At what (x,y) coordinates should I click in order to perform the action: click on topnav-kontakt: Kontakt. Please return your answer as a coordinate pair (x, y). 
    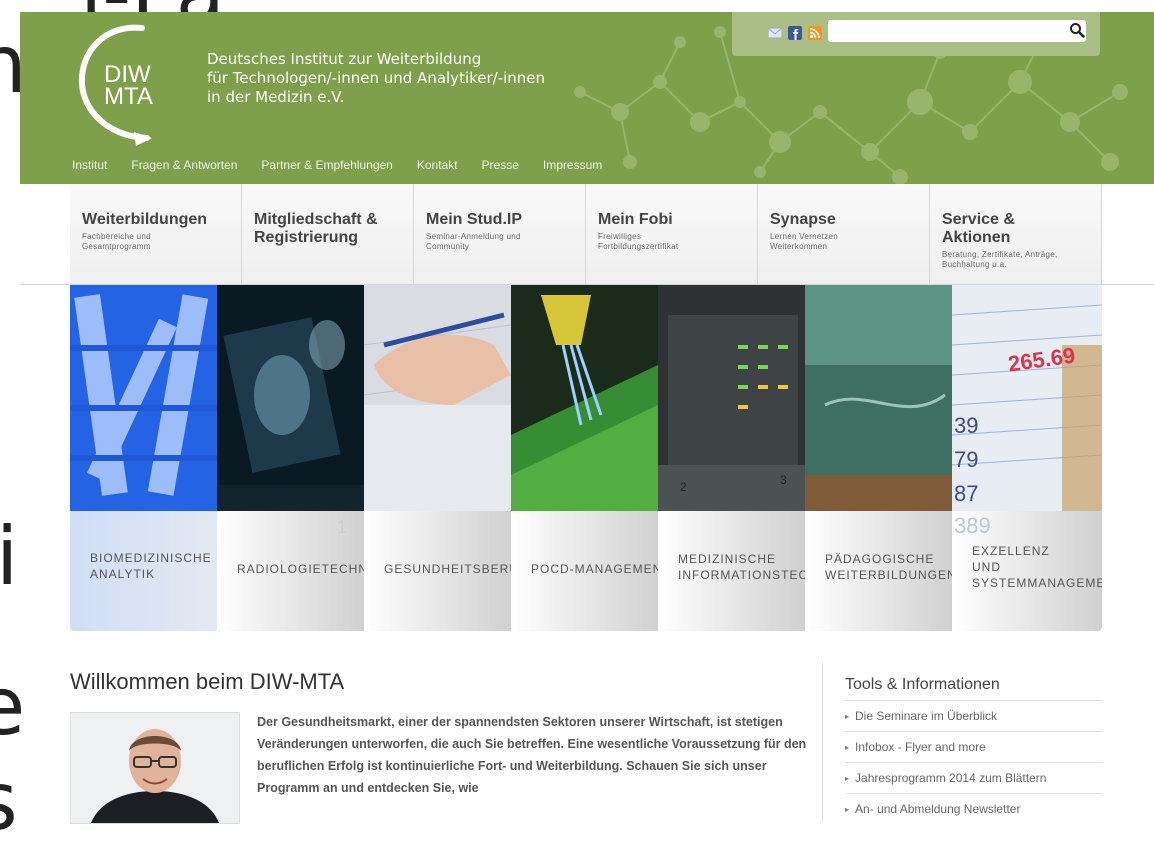
    Looking at the image, I should click on (437, 165).